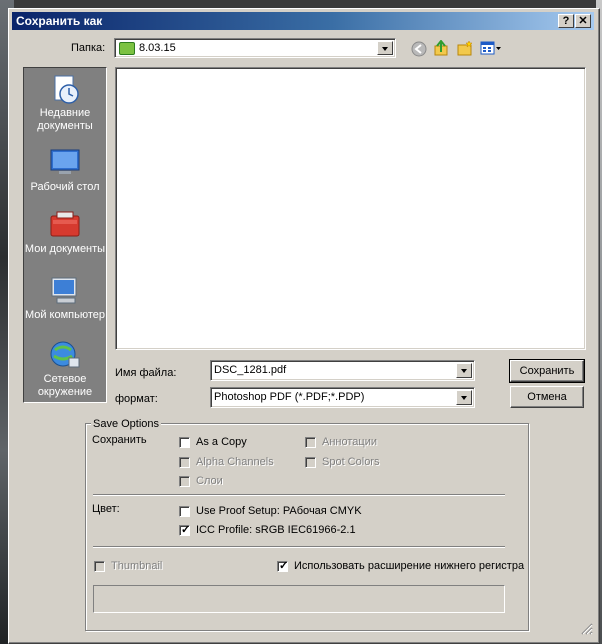 Image resolution: width=602 pixels, height=644 pixels. What do you see at coordinates (106, 509) in the screenshot?
I see `color-label: Цвет:` at bounding box center [106, 509].